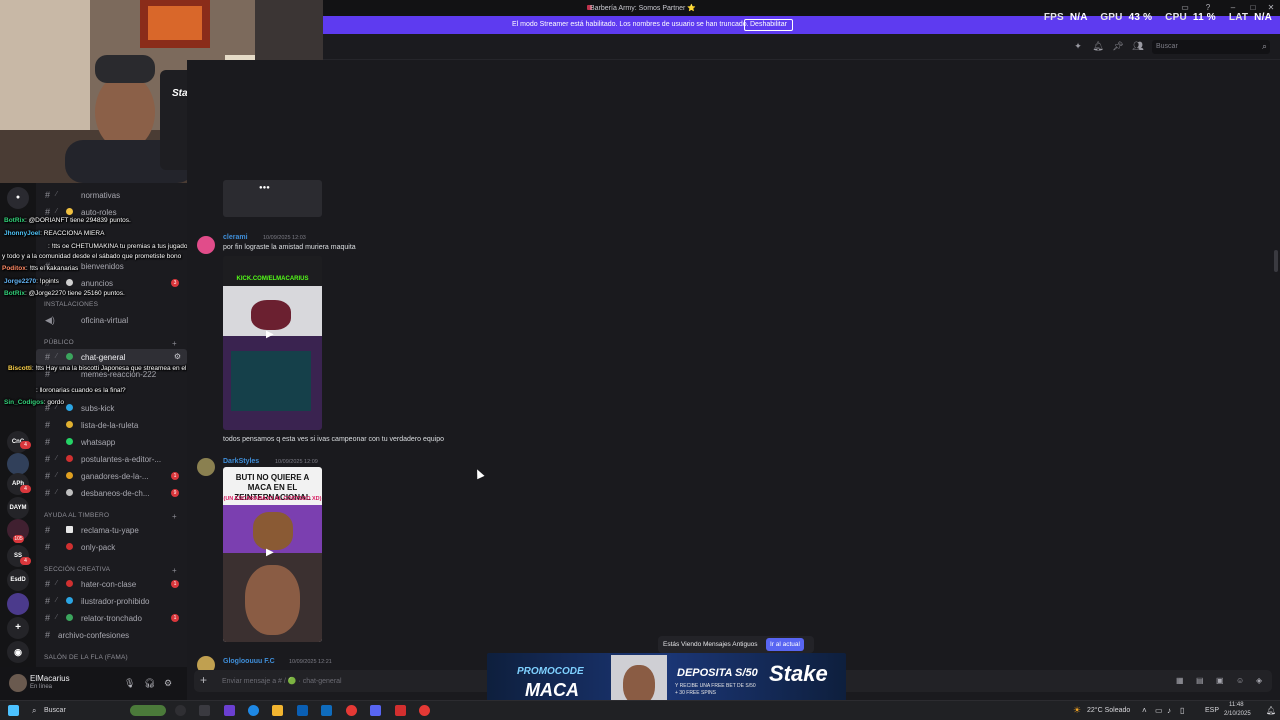  Describe the element at coordinates (25, 445) in the screenshot. I see `server-badge: 4` at that location.